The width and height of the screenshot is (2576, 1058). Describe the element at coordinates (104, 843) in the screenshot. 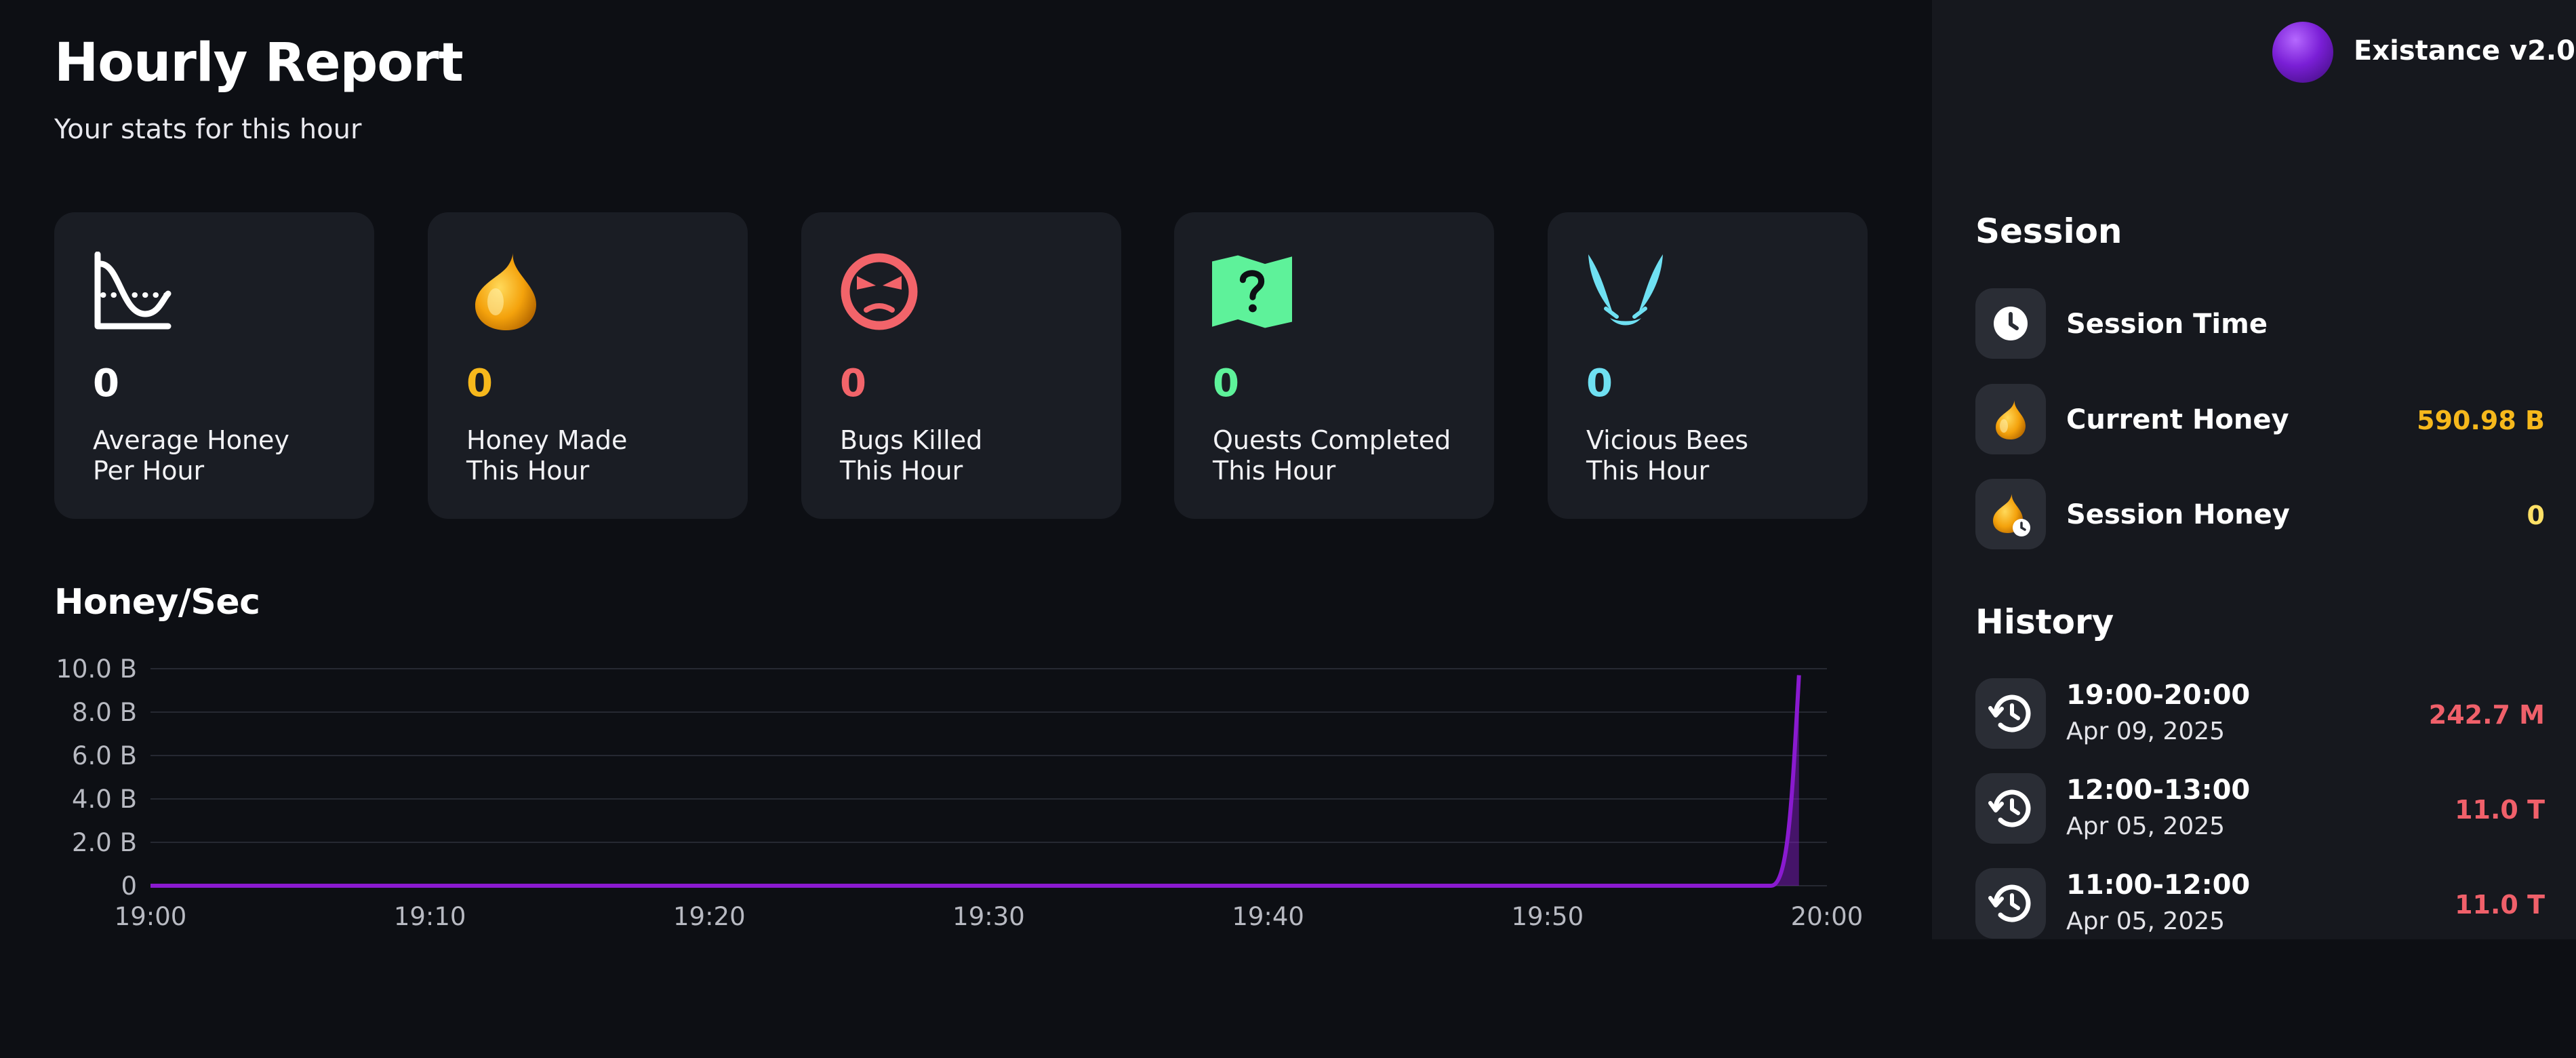

I see `y-tick-label: 2.0 B` at that location.